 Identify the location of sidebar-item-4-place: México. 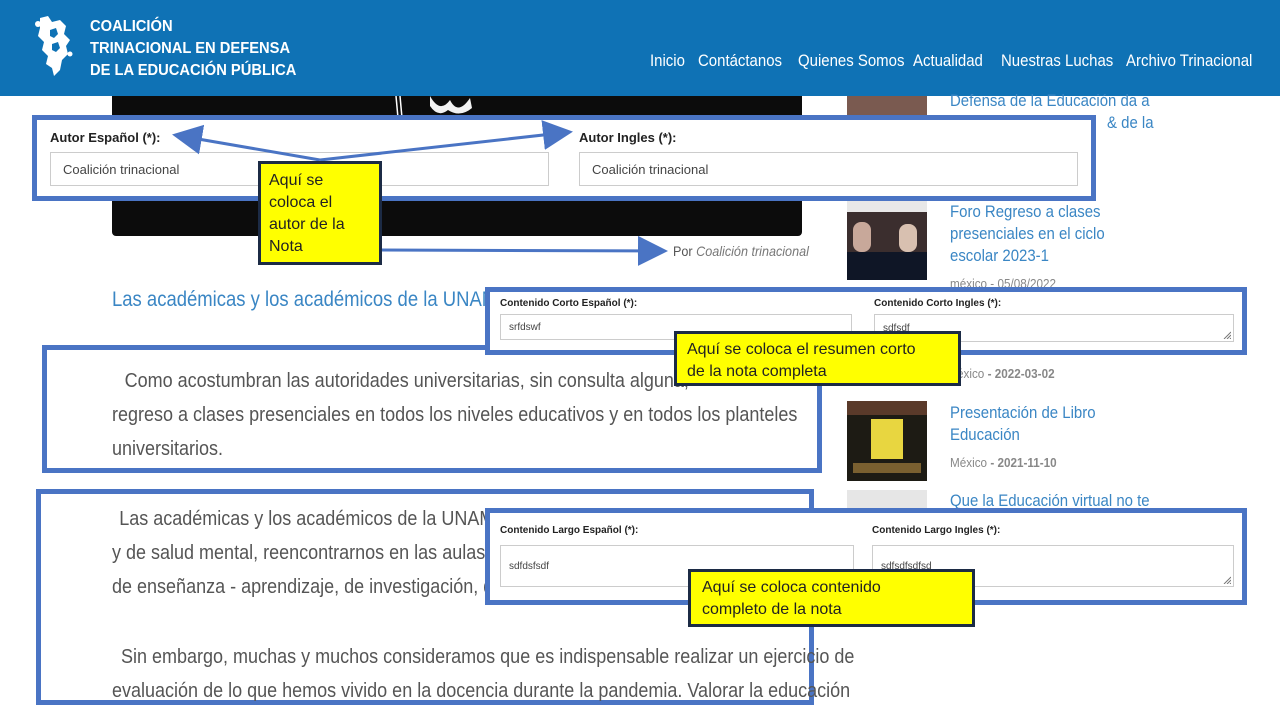
(969, 462).